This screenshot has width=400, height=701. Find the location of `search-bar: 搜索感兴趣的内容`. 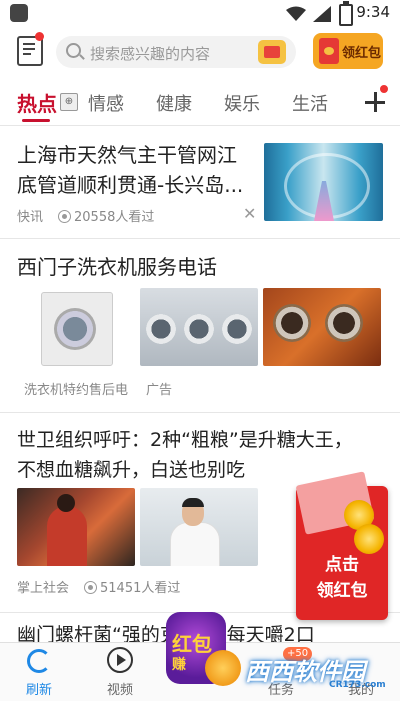

search-bar: 搜索感兴趣的内容 is located at coordinates (176, 52).